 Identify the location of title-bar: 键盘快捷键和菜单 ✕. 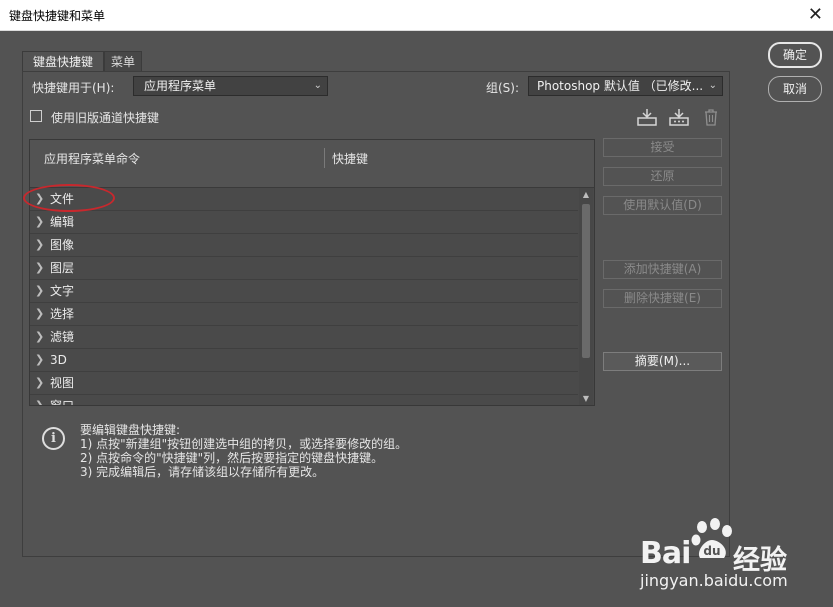
(416, 15).